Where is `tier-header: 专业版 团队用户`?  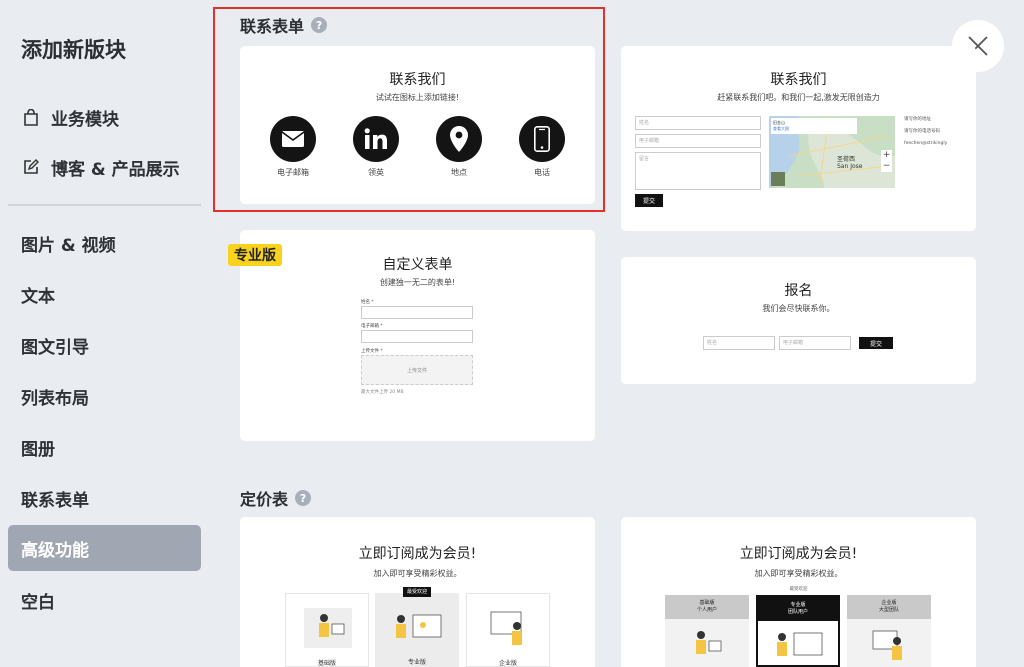
tier-header: 专业版 团队用户 is located at coordinates (798, 609).